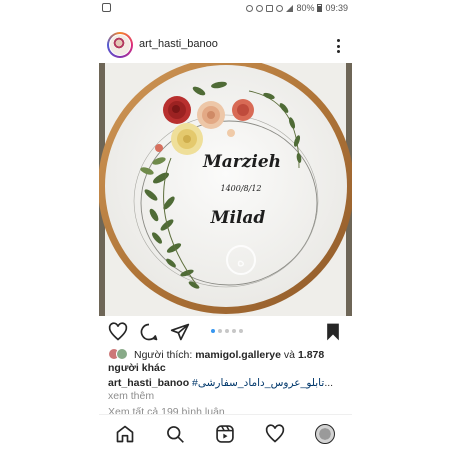 The image size is (450, 450). I want to click on home-icon, so click(125, 434).